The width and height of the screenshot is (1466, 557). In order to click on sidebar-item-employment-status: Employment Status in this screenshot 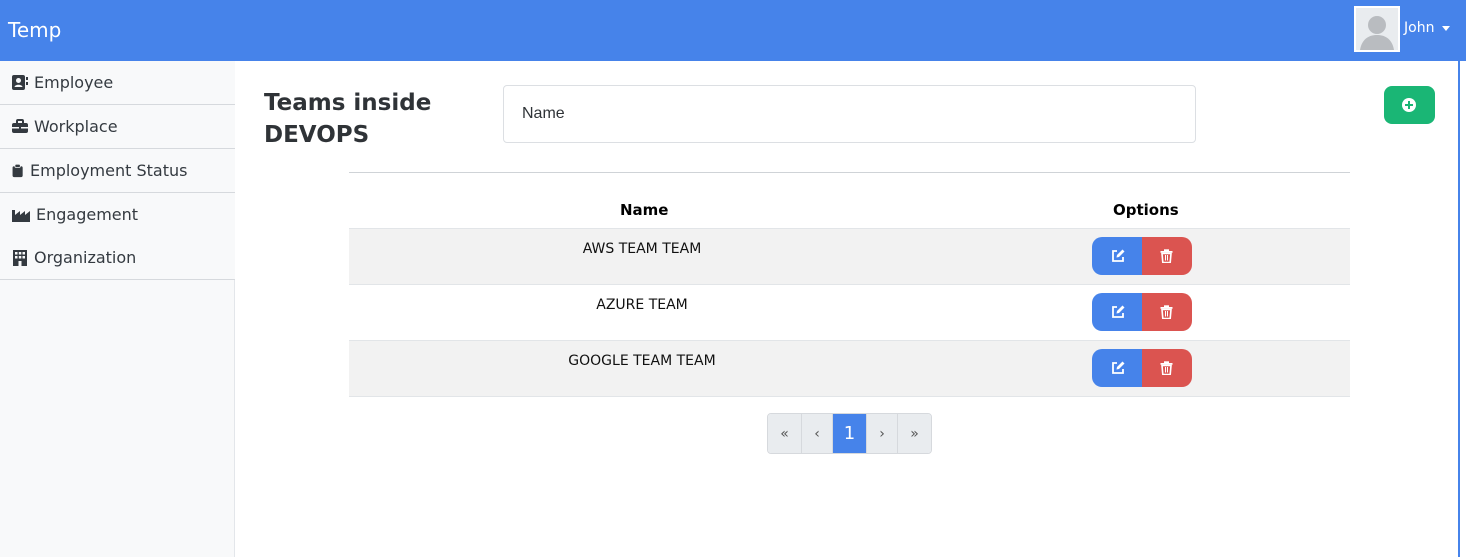, I will do `click(117, 171)`.